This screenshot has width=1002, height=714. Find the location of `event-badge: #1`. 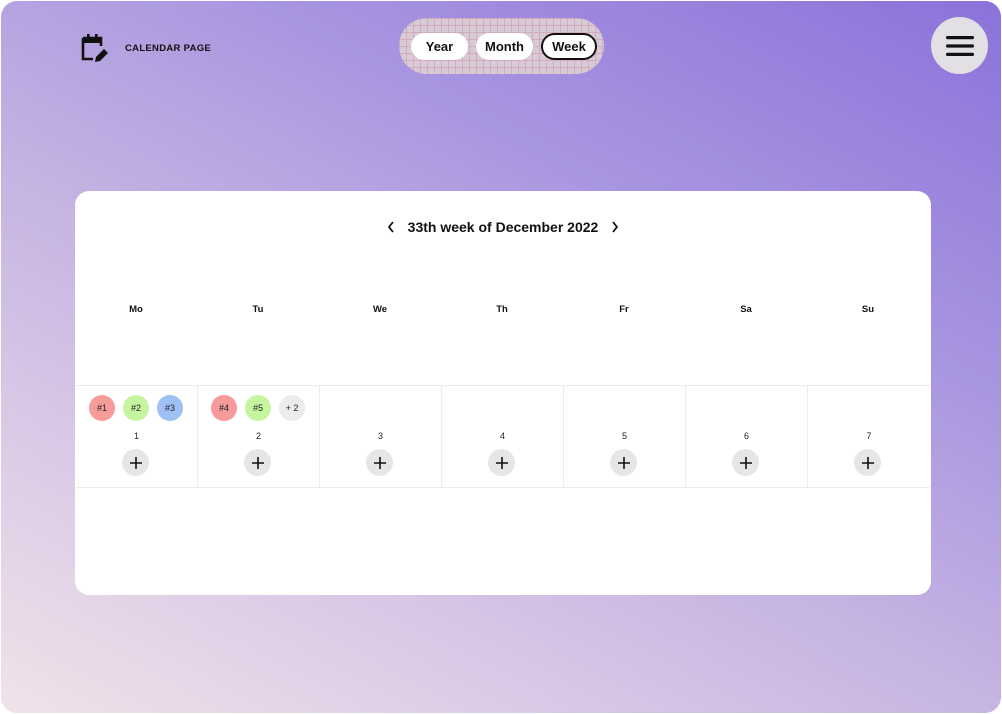

event-badge: #1 is located at coordinates (102, 408).